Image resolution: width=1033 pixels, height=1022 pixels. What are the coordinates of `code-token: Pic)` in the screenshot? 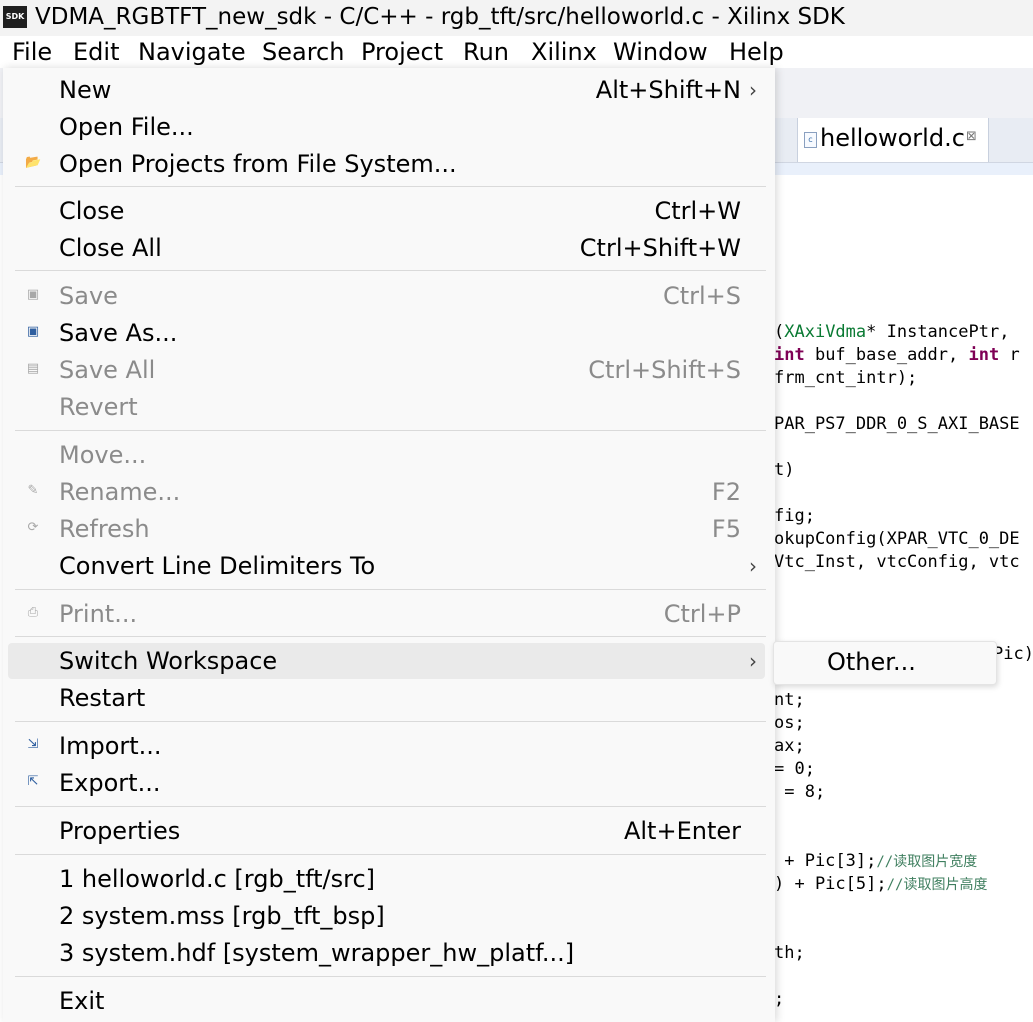 It's located at (1013, 654).